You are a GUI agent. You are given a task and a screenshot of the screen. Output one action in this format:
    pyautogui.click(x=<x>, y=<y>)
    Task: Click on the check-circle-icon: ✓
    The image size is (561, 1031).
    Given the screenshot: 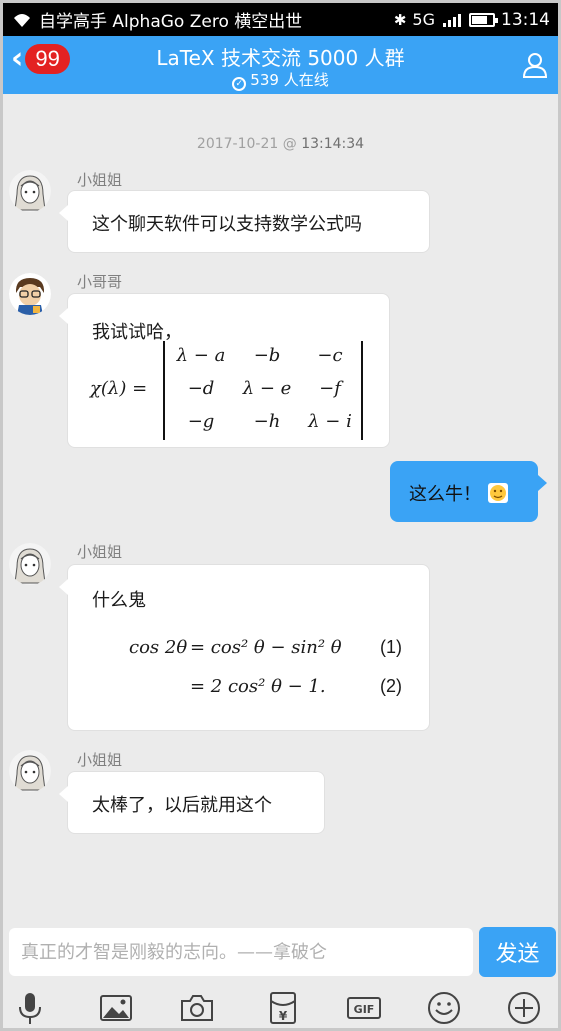 What is the action you would take?
    pyautogui.click(x=239, y=84)
    